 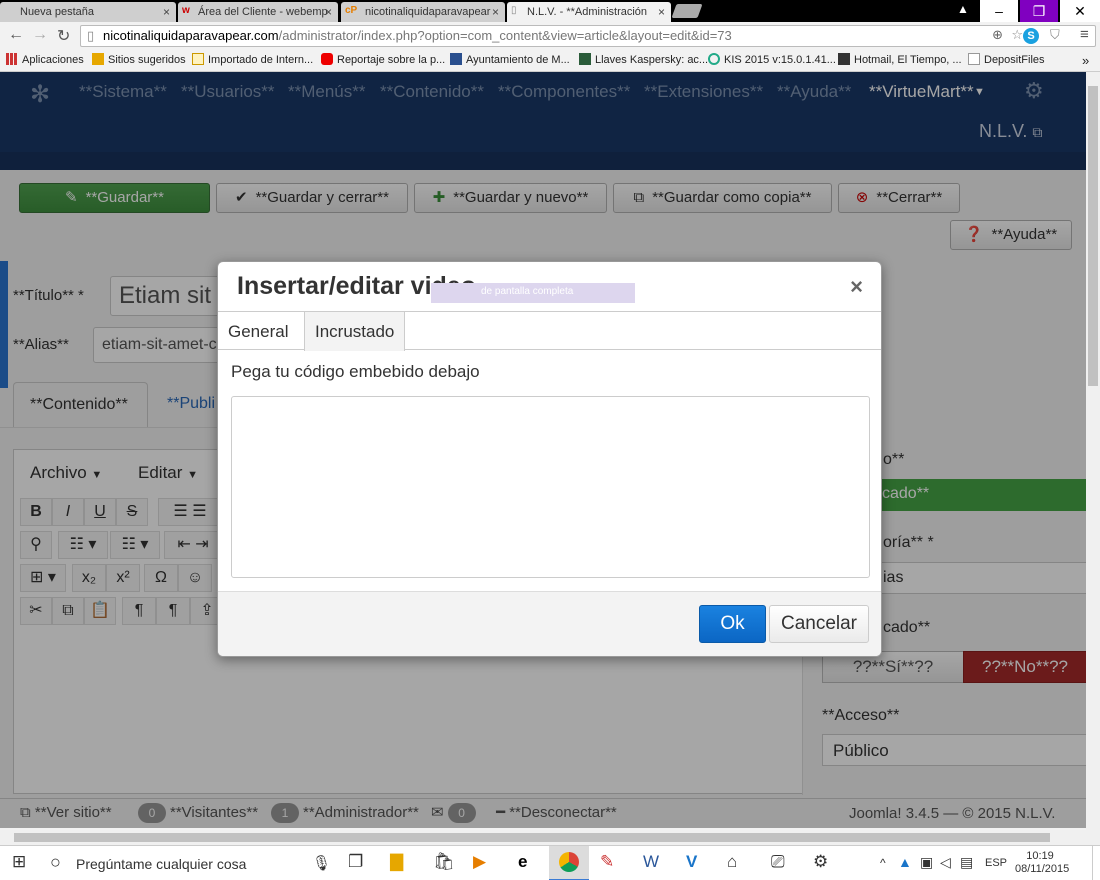 I want to click on msn-icon, so click(x=844, y=59).